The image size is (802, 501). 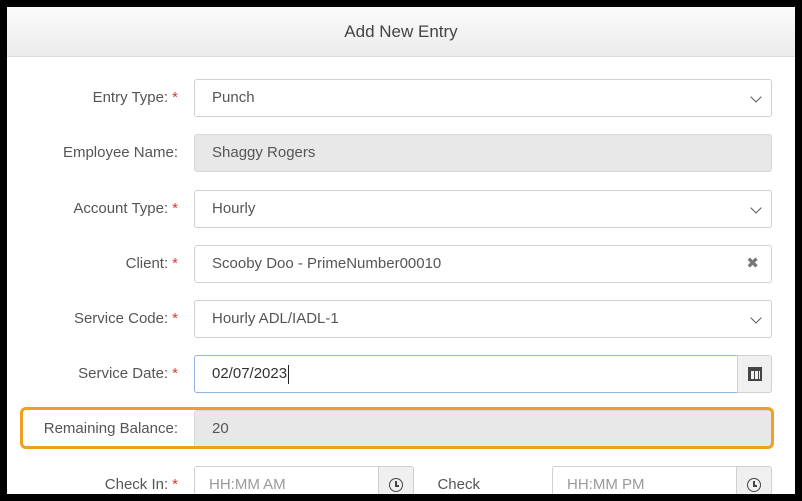 What do you see at coordinates (120, 152) in the screenshot?
I see `employee-name-label: Employee Name:` at bounding box center [120, 152].